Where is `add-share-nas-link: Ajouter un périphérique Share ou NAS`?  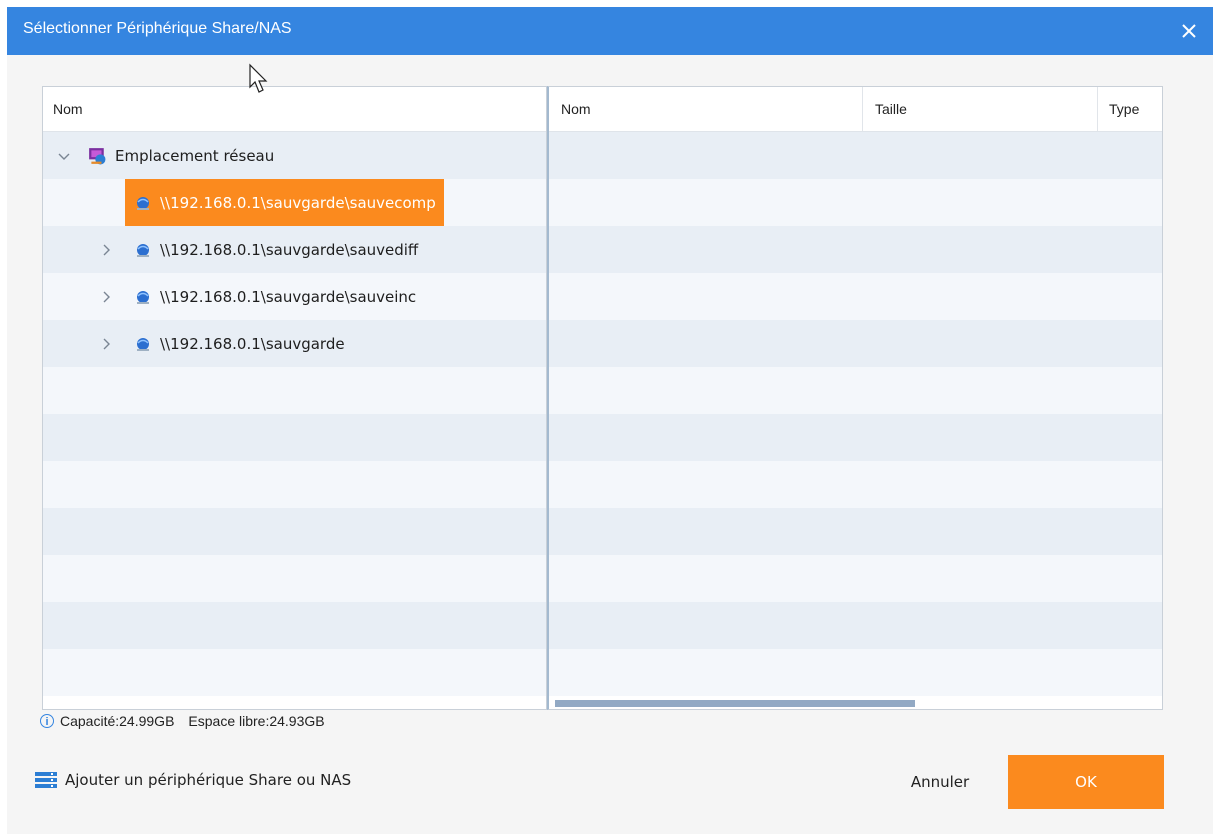 add-share-nas-link: Ajouter un périphérique Share ou NAS is located at coordinates (193, 780).